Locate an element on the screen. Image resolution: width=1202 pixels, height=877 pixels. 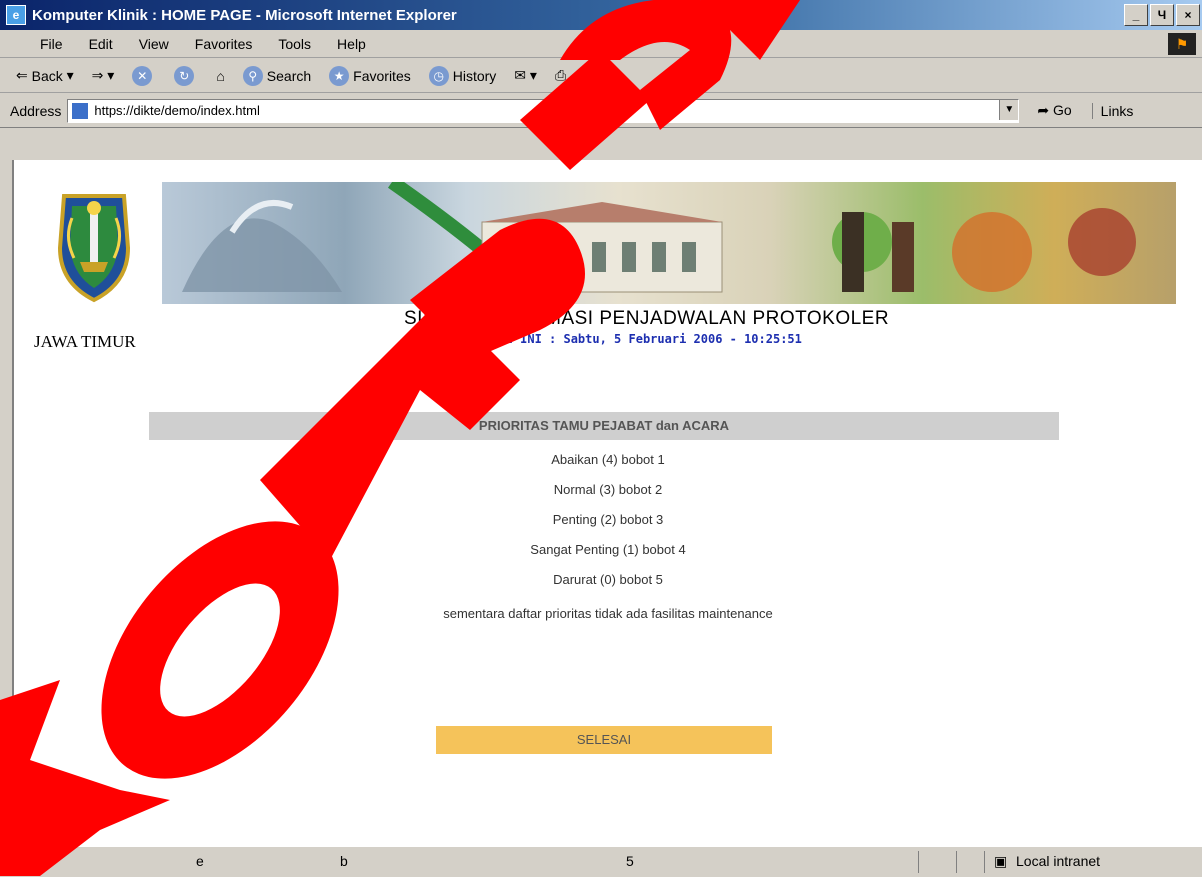
menu-edit: Edit is located at coordinates (101, 44).